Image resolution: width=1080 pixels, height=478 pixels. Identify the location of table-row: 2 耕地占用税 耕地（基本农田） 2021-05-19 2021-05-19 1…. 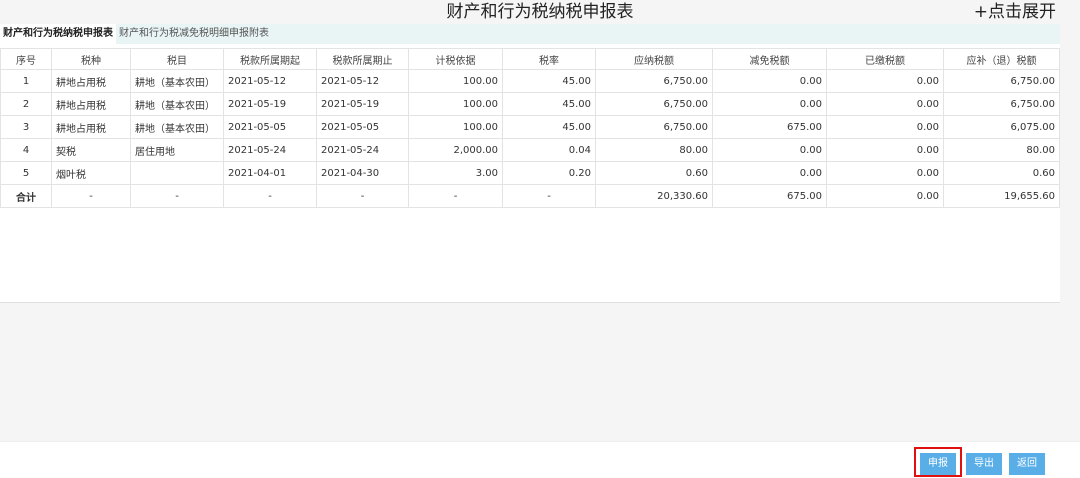
(530, 104).